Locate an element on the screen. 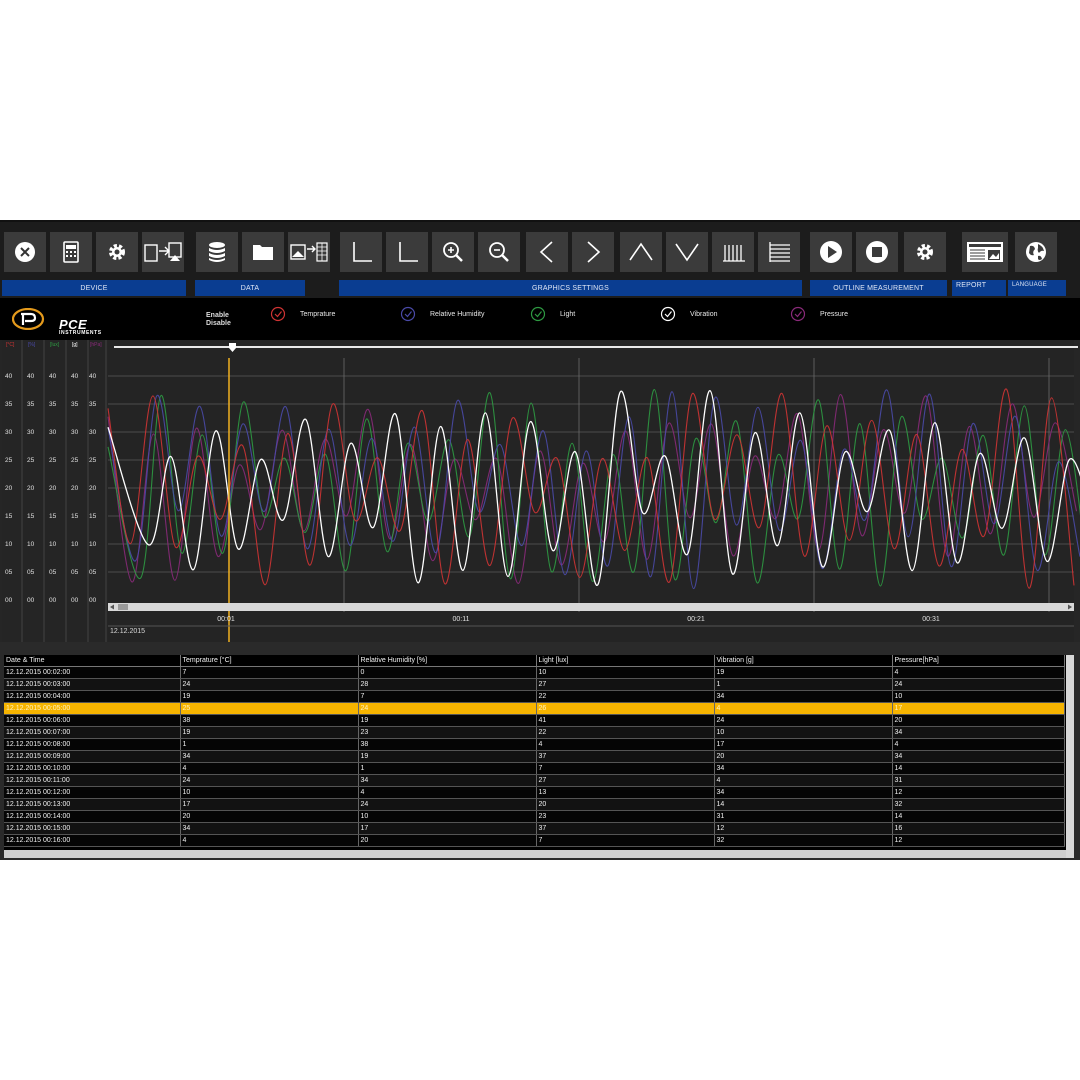 This screenshot has height=1080, width=1080. table-row: 12.12.2015 00:15:00 34 17 37 12 16 is located at coordinates (534, 828).